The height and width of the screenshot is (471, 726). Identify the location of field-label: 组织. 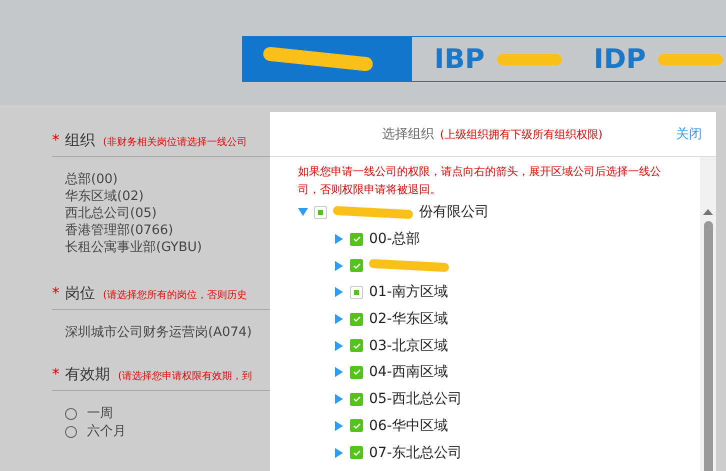
(80, 140).